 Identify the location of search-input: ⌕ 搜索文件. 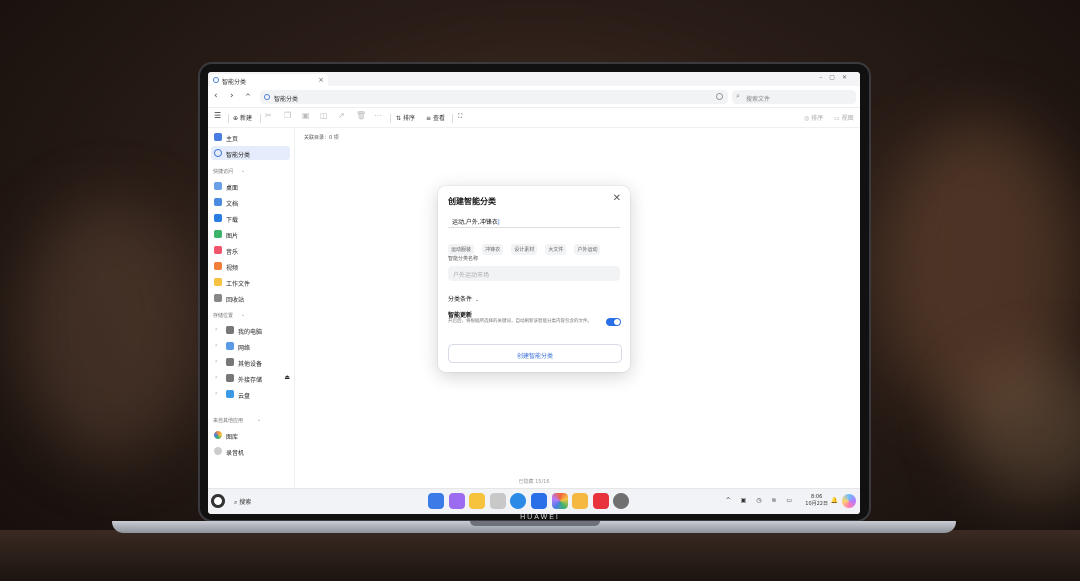
(794, 97).